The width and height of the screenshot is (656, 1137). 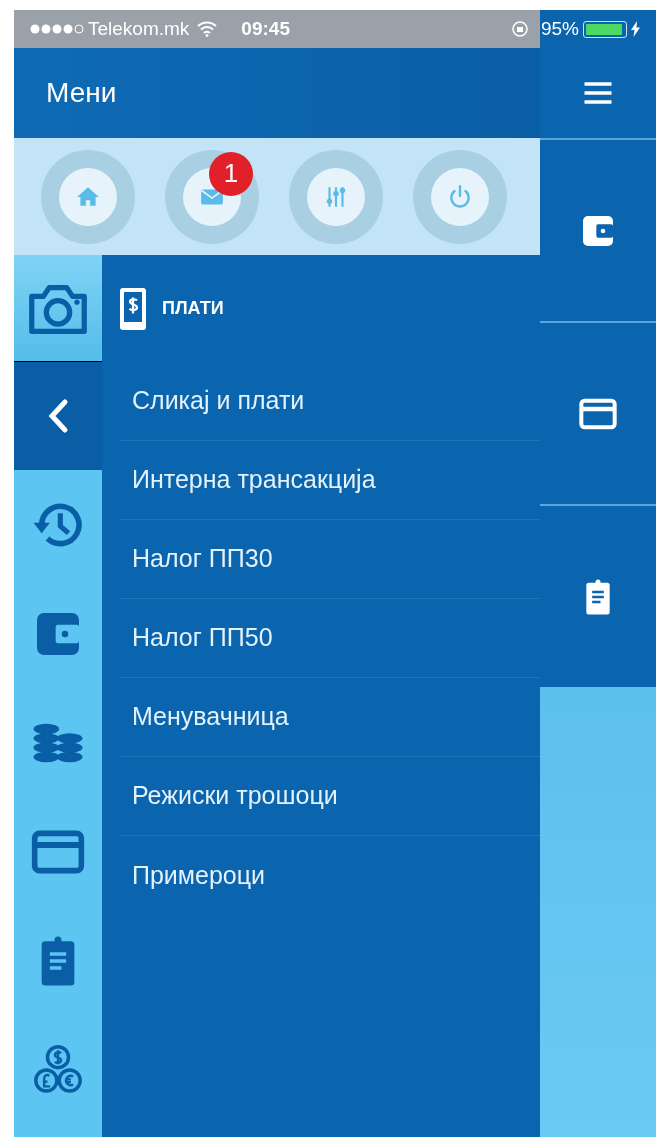 I want to click on submenu-title: ПЛАТИ, so click(x=193, y=308).